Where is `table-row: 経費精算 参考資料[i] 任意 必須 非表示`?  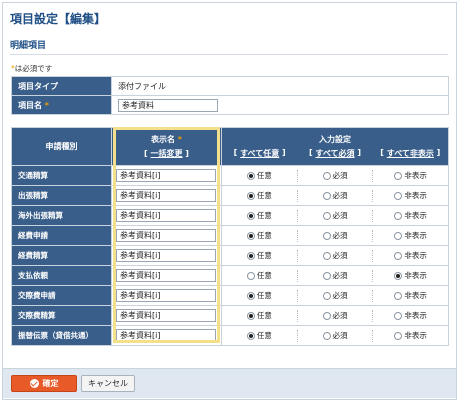
table-row: 経費精算 参考資料[i] 任意 必須 非表示 is located at coordinates (230, 255).